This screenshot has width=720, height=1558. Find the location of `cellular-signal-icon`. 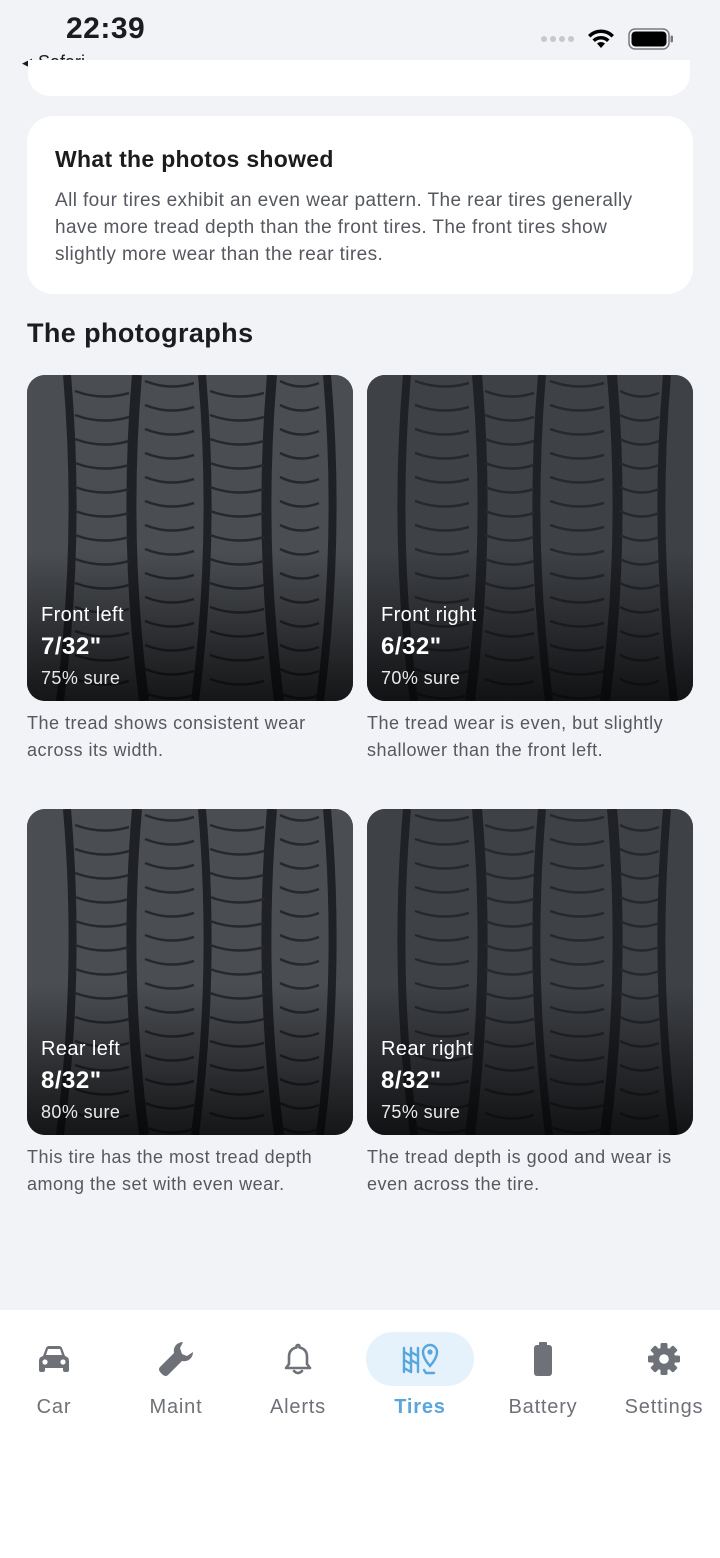

cellular-signal-icon is located at coordinates (557, 39).